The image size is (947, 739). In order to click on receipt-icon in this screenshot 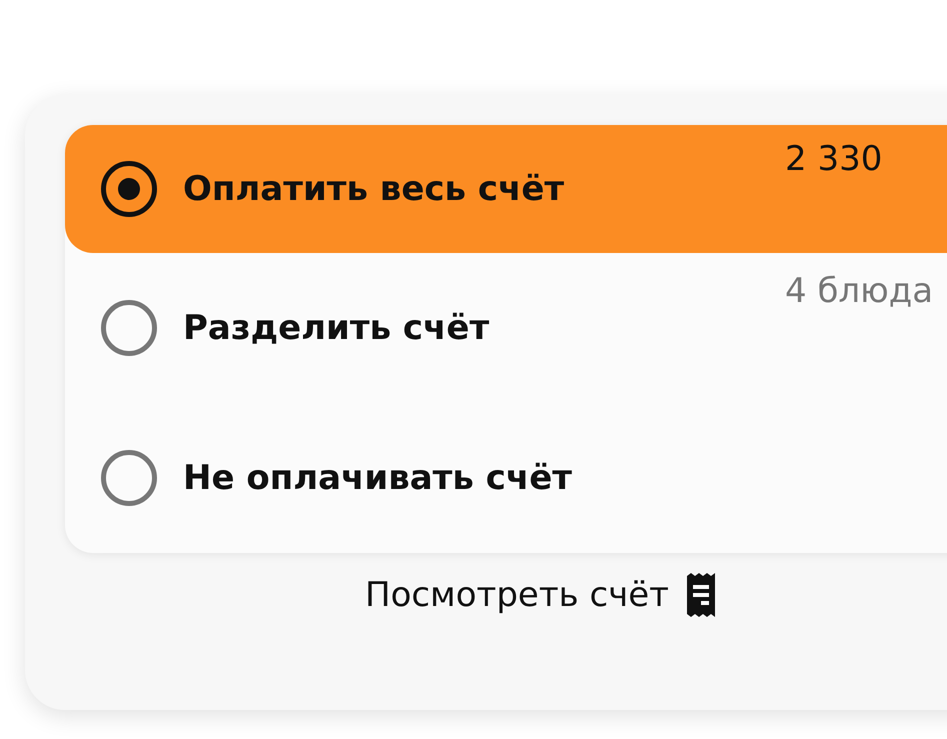, I will do `click(700, 595)`.